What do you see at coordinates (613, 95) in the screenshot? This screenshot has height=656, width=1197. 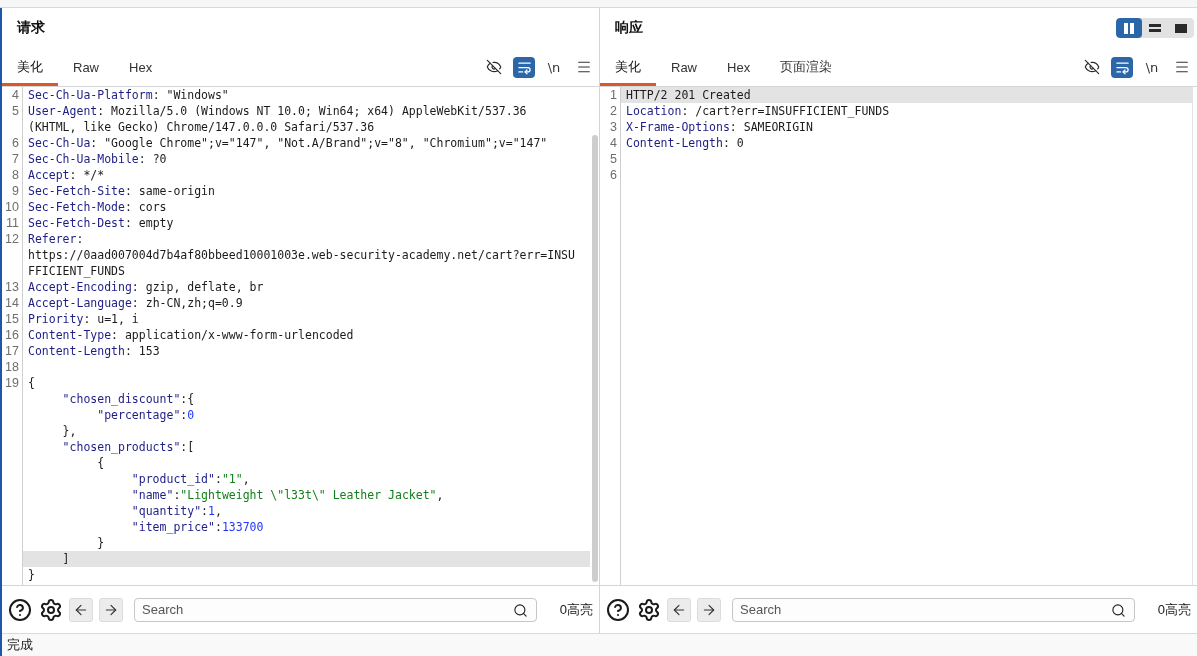 I see `line-number: 1` at bounding box center [613, 95].